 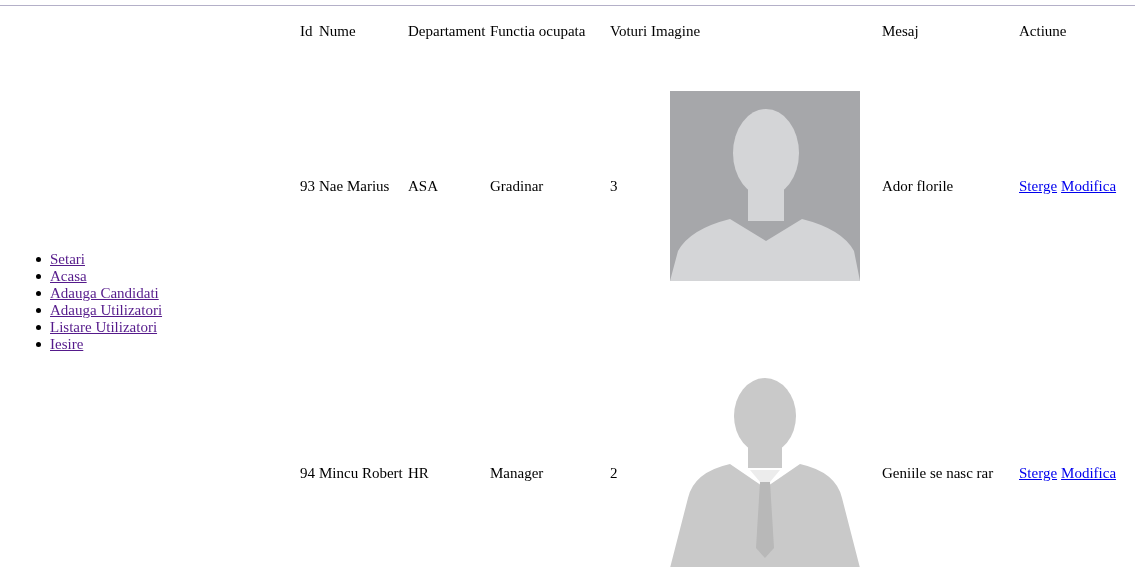 What do you see at coordinates (308, 186) in the screenshot?
I see `table-cell-text: 93` at bounding box center [308, 186].